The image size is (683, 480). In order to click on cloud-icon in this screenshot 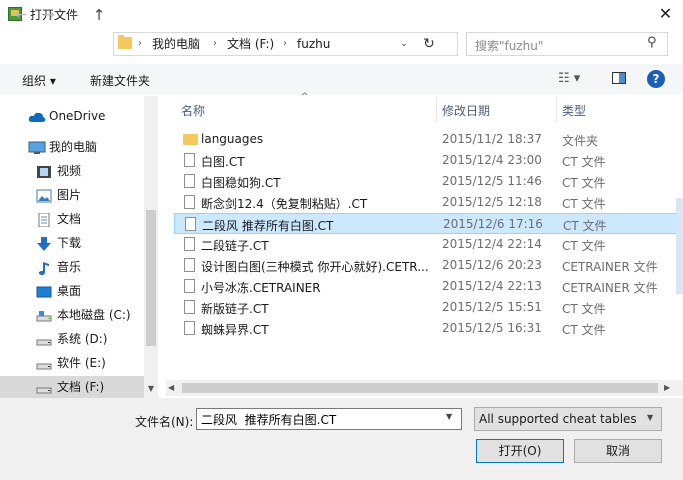, I will do `click(37, 116)`.